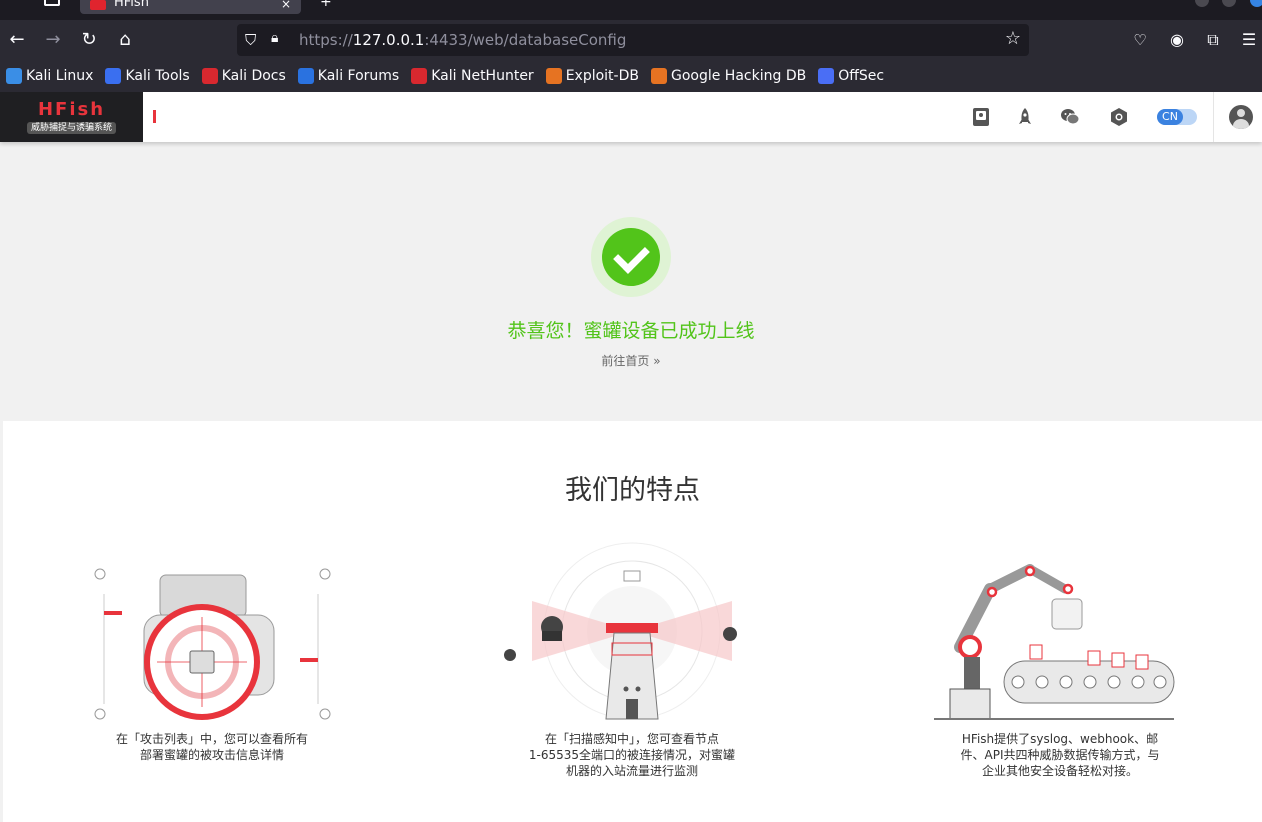 The height and width of the screenshot is (822, 1262). I want to click on hfish-logo: HFish 威胁捕捉与诱骗系统, so click(71, 117).